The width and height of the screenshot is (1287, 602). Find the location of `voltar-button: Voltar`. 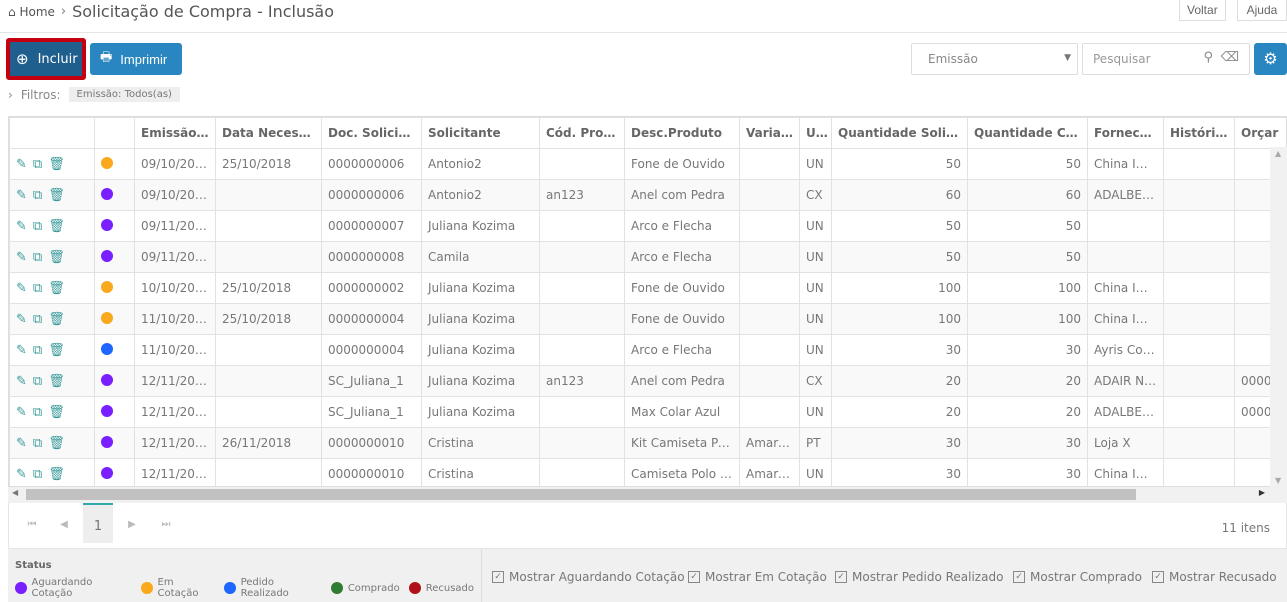

voltar-button: Voltar is located at coordinates (1202, 10).